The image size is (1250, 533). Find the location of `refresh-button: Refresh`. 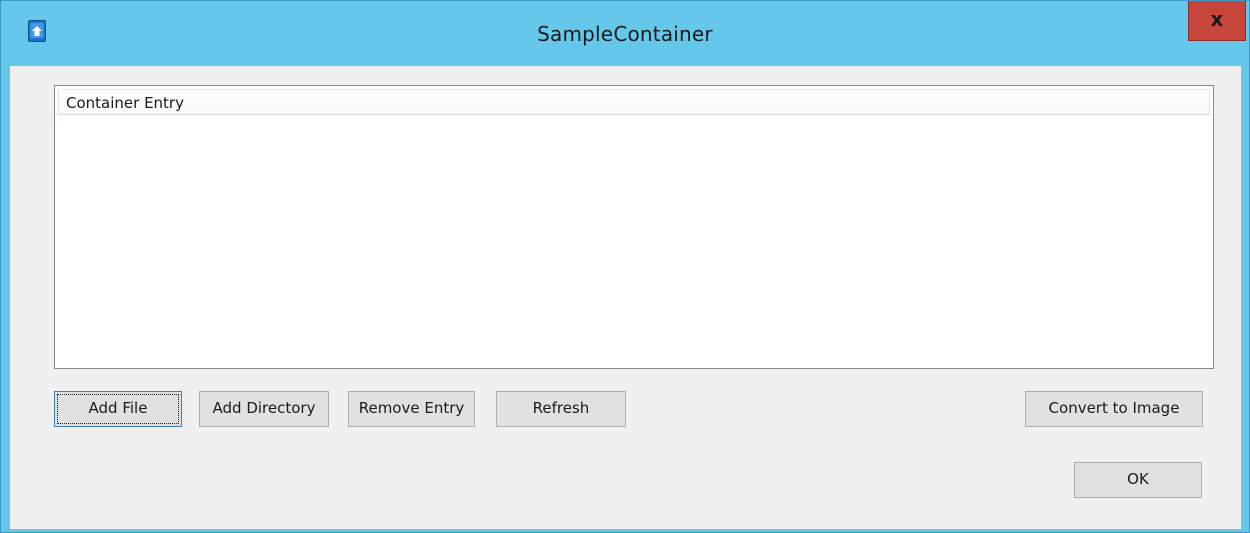

refresh-button: Refresh is located at coordinates (561, 409).